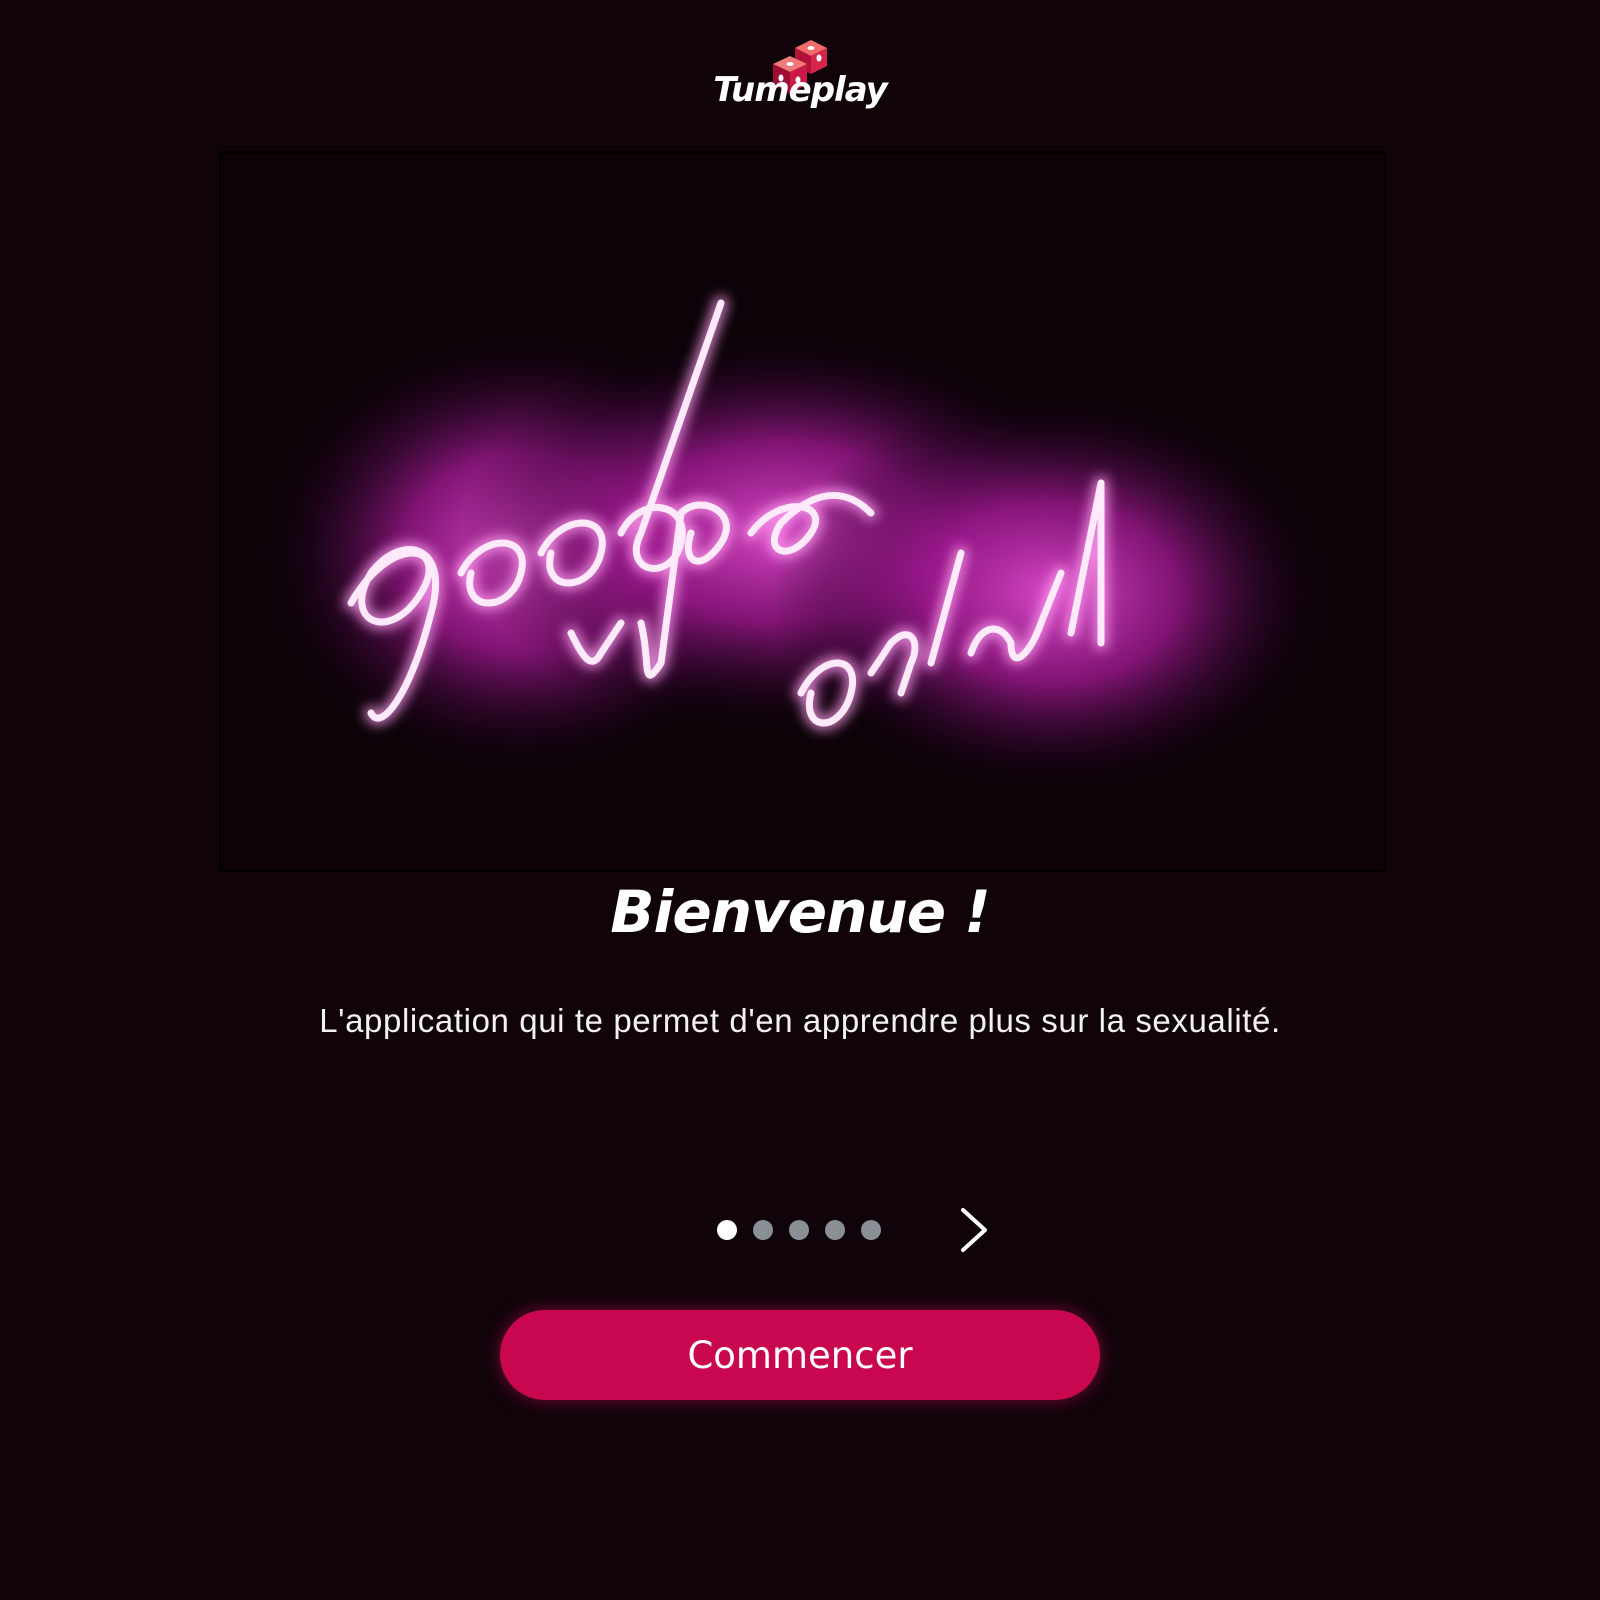 The height and width of the screenshot is (1600, 1600). What do you see at coordinates (800, 1355) in the screenshot?
I see `start-button: Commencer` at bounding box center [800, 1355].